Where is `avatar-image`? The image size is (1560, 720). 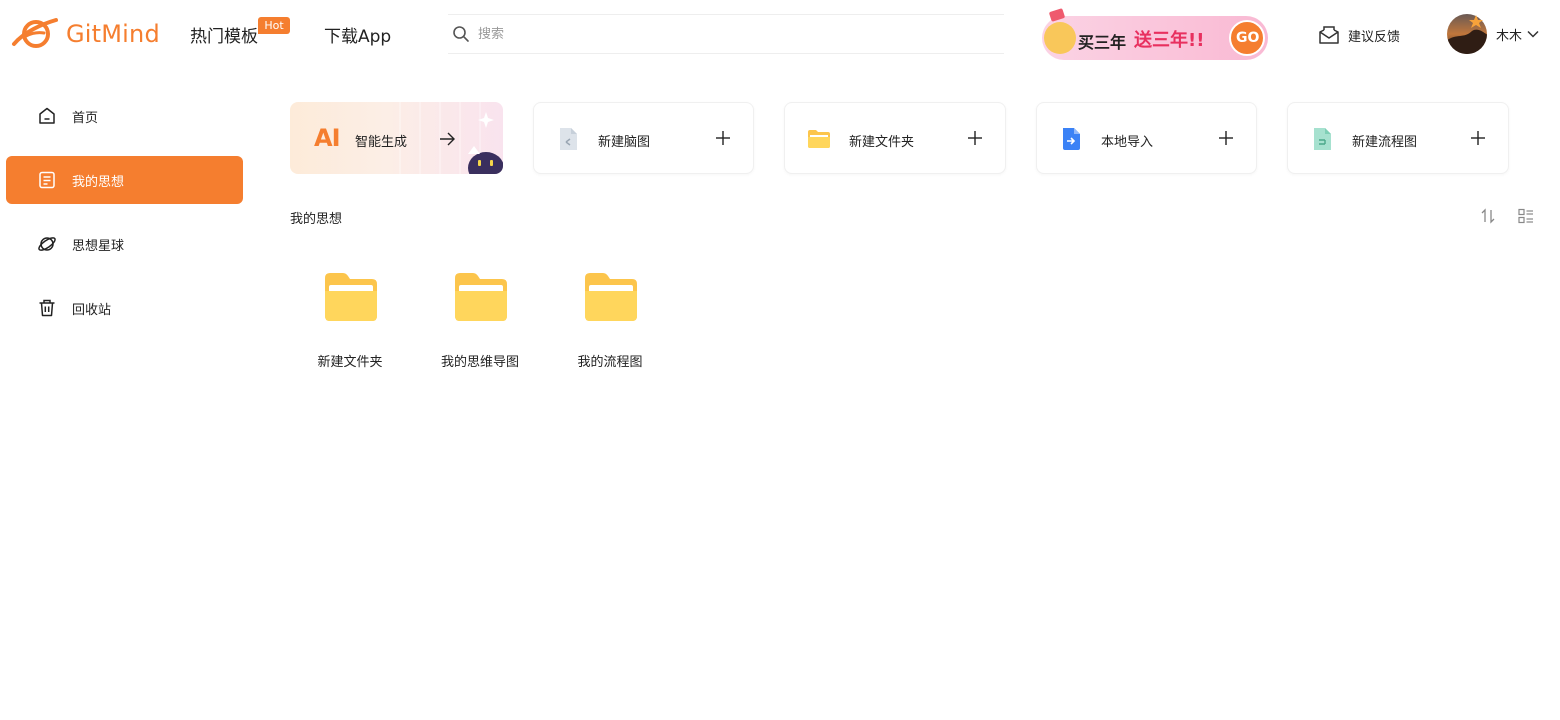
avatar-image is located at coordinates (1467, 34).